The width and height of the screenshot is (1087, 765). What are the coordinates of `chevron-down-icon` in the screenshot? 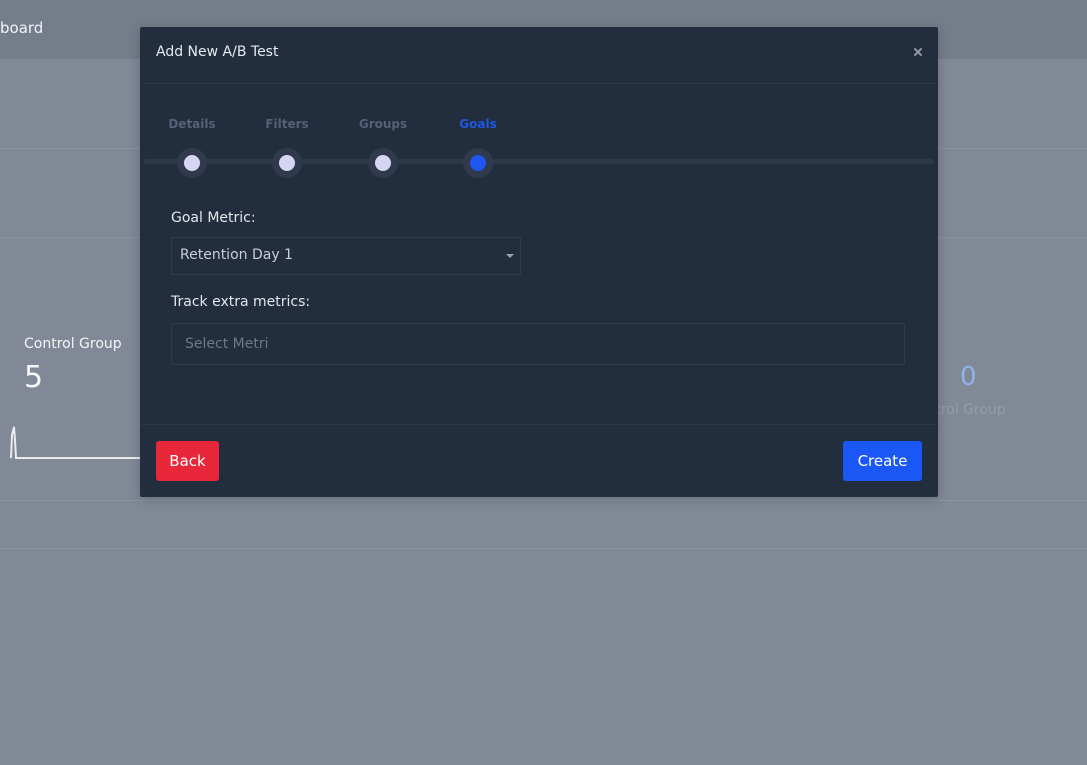 It's located at (510, 256).